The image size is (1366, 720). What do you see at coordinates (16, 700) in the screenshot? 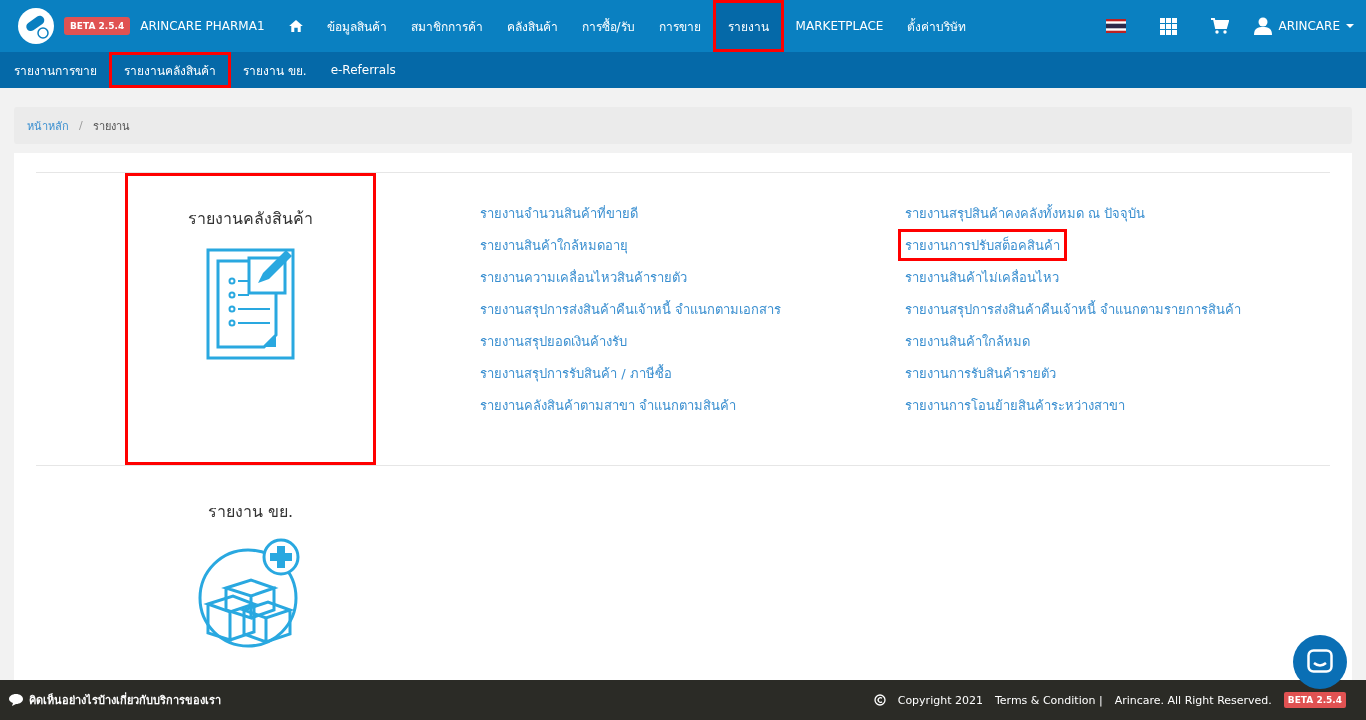
I see `chat-icon` at bounding box center [16, 700].